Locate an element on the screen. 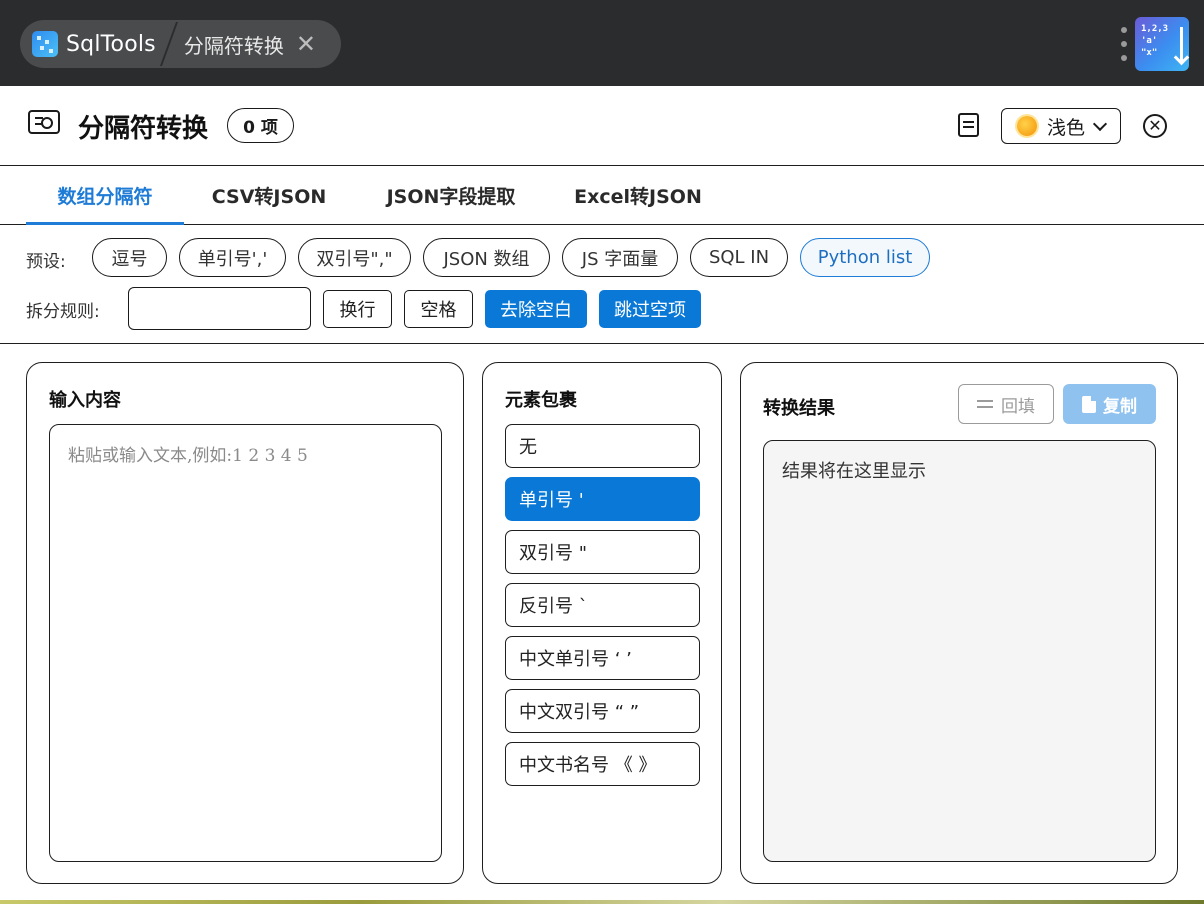  trim-whitespace-toggle: 去除空白 is located at coordinates (536, 309).